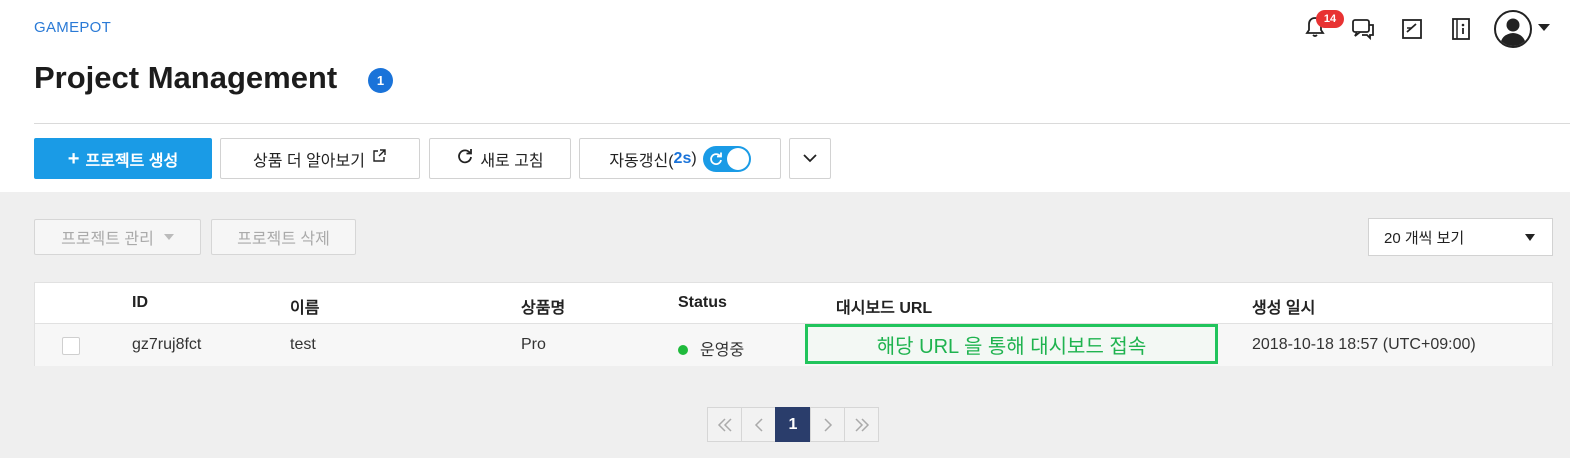  What do you see at coordinates (1363, 29) in the screenshot?
I see `chat-icon` at bounding box center [1363, 29].